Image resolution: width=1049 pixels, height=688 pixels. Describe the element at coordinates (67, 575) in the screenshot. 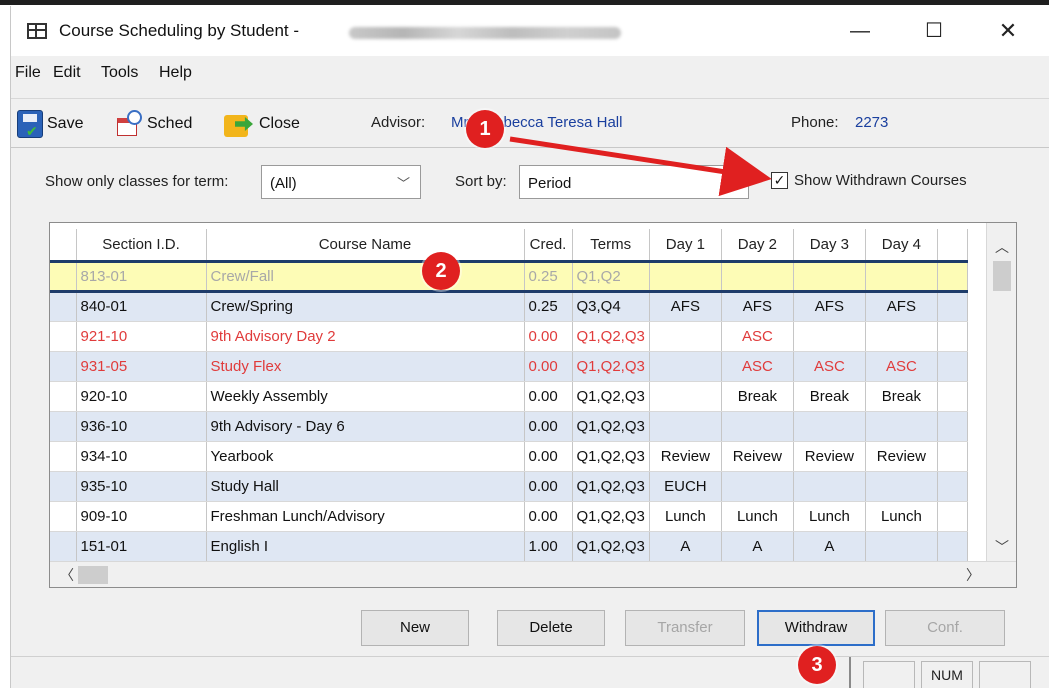

I see `scroll-left-icon: 〈` at that location.